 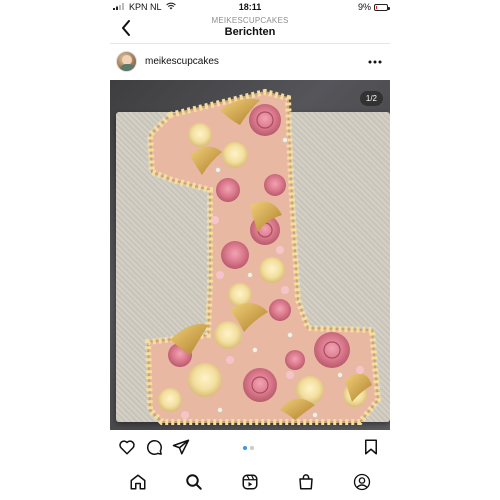 What do you see at coordinates (250, 20) in the screenshot?
I see `header-subtitle: MEIKESCUPCAKES` at bounding box center [250, 20].